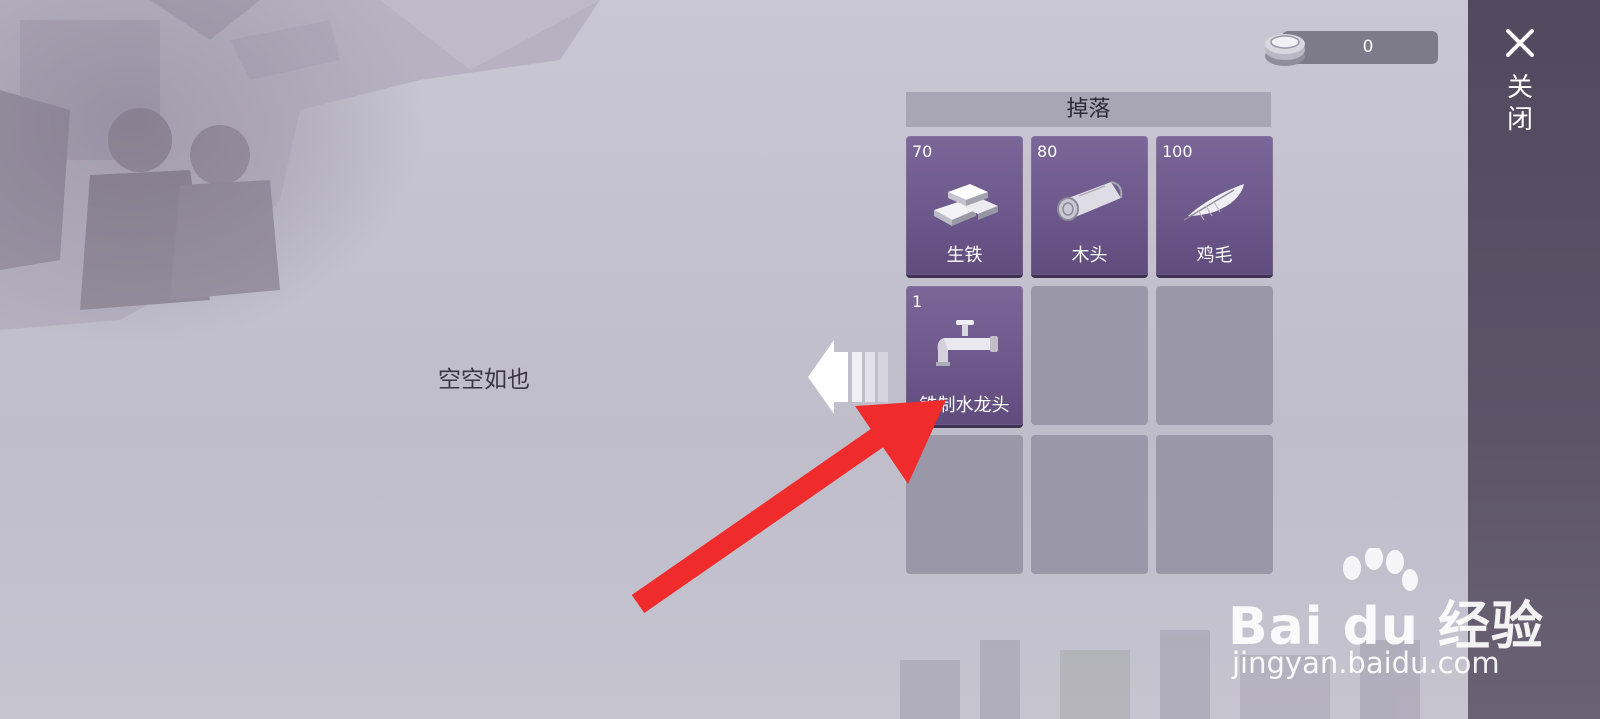 The width and height of the screenshot is (1600, 719). I want to click on currency-value: 0, so click(1368, 47).